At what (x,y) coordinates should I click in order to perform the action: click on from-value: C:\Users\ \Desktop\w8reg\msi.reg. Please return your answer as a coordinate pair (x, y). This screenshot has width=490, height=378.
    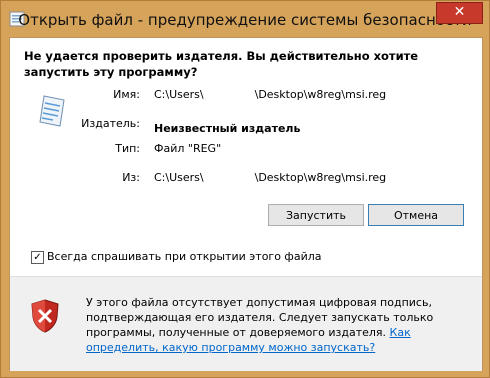
    Looking at the image, I should click on (270, 177).